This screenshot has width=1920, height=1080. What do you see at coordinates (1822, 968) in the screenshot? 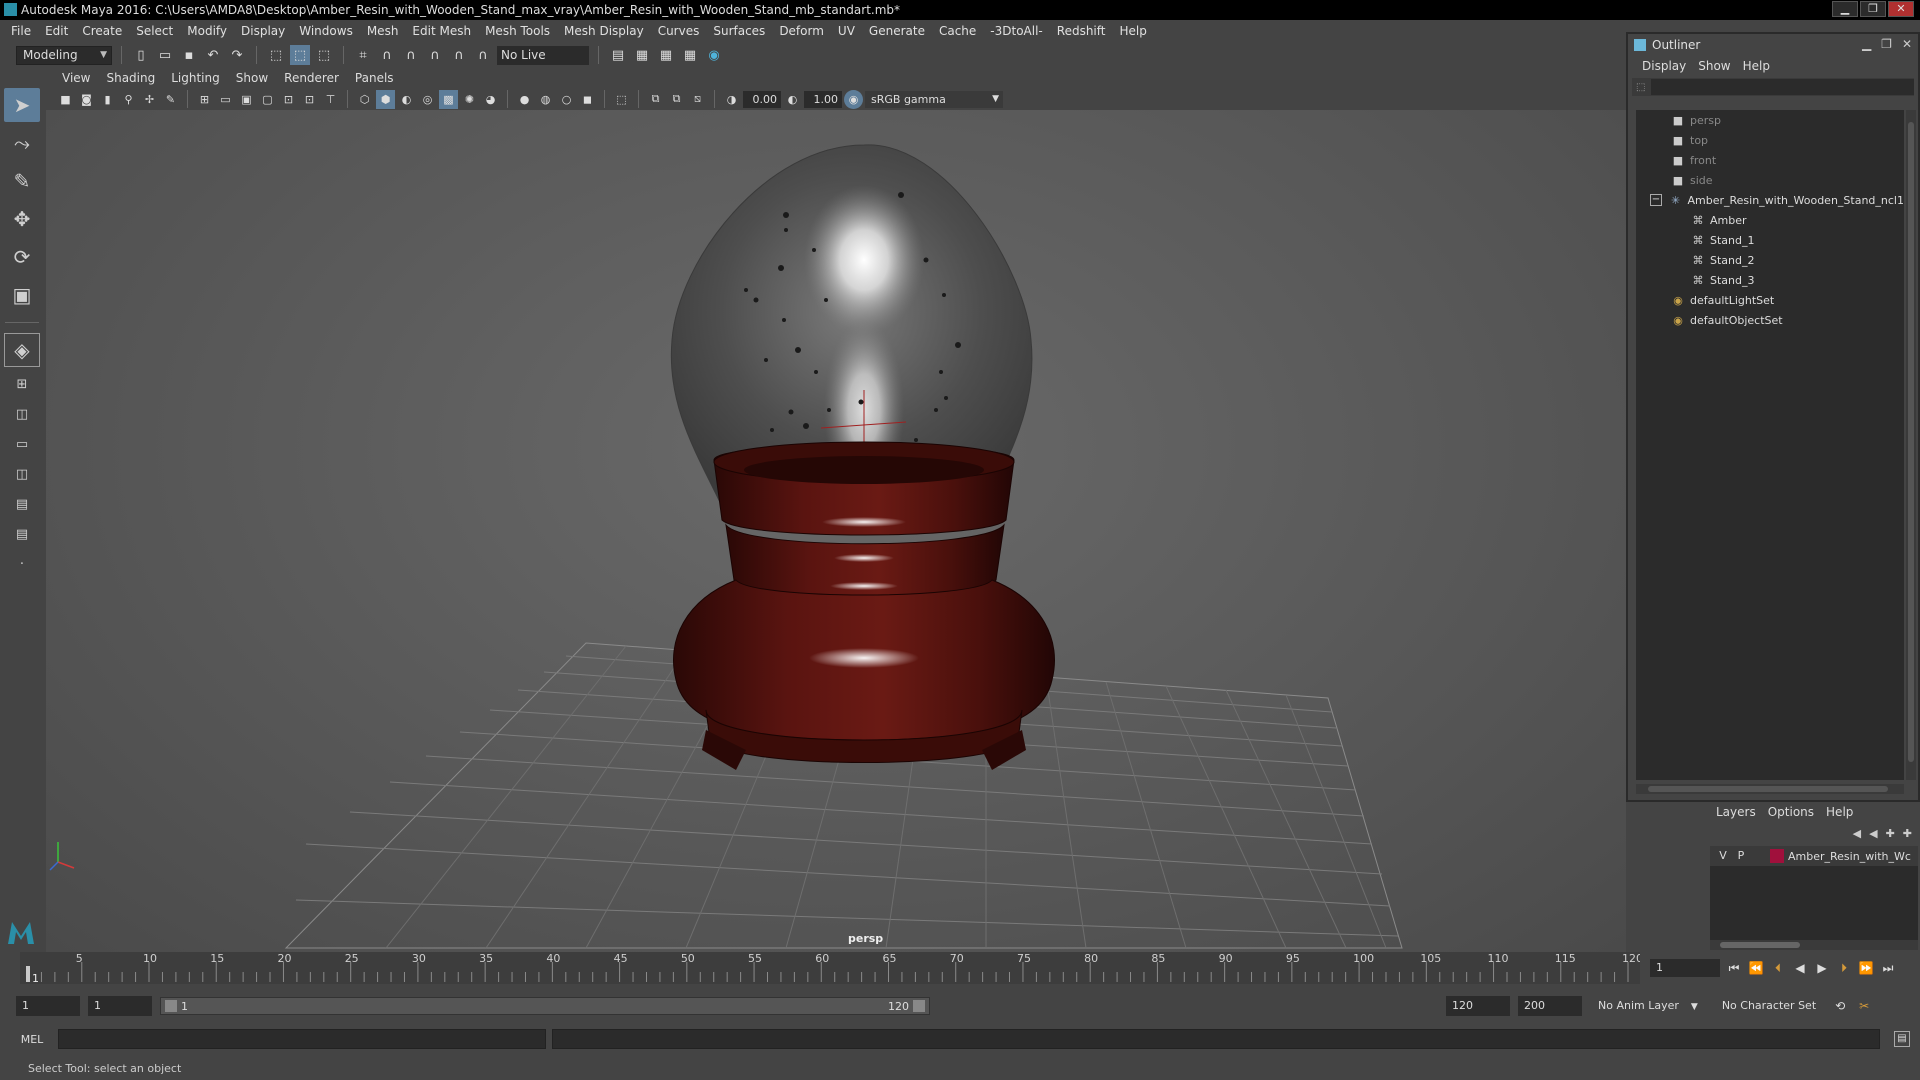
I see `play-forwards-icon: ▶` at bounding box center [1822, 968].